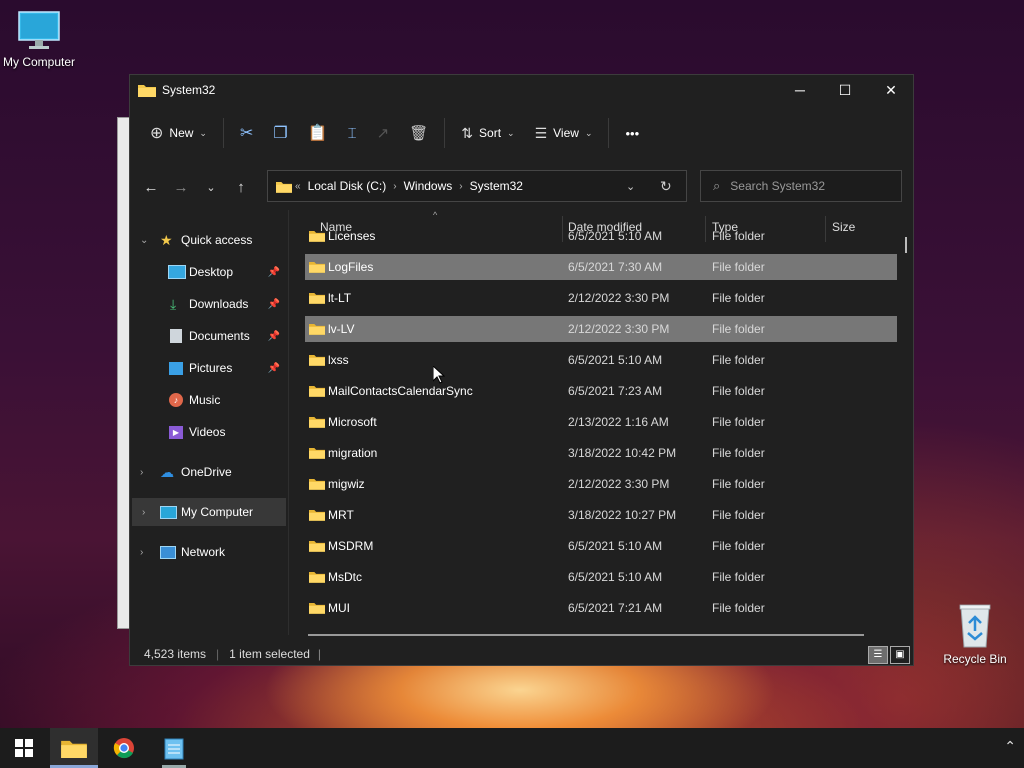 This screenshot has height=768, width=1024. Describe the element at coordinates (208, 272) in the screenshot. I see `sidebar-item-desktop: Desktop 📌` at that location.